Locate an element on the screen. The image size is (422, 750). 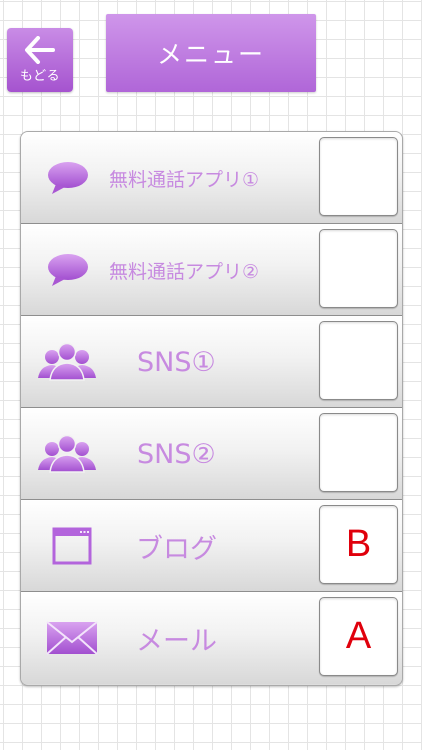
menu-row-label: メール is located at coordinates (176, 641).